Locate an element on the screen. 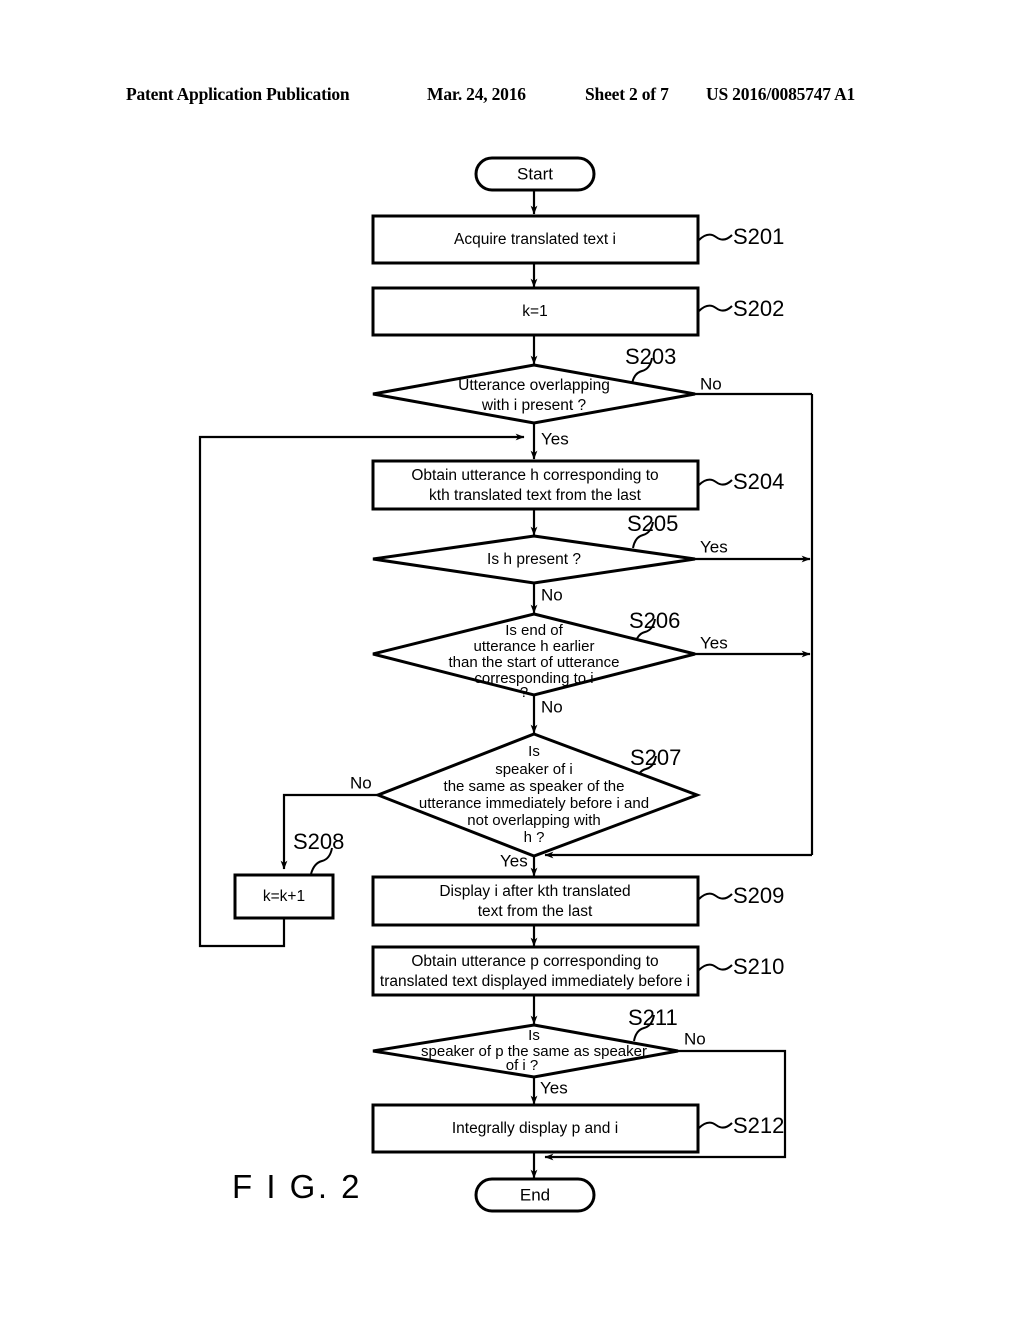  s207-no-label: No is located at coordinates (361, 782).